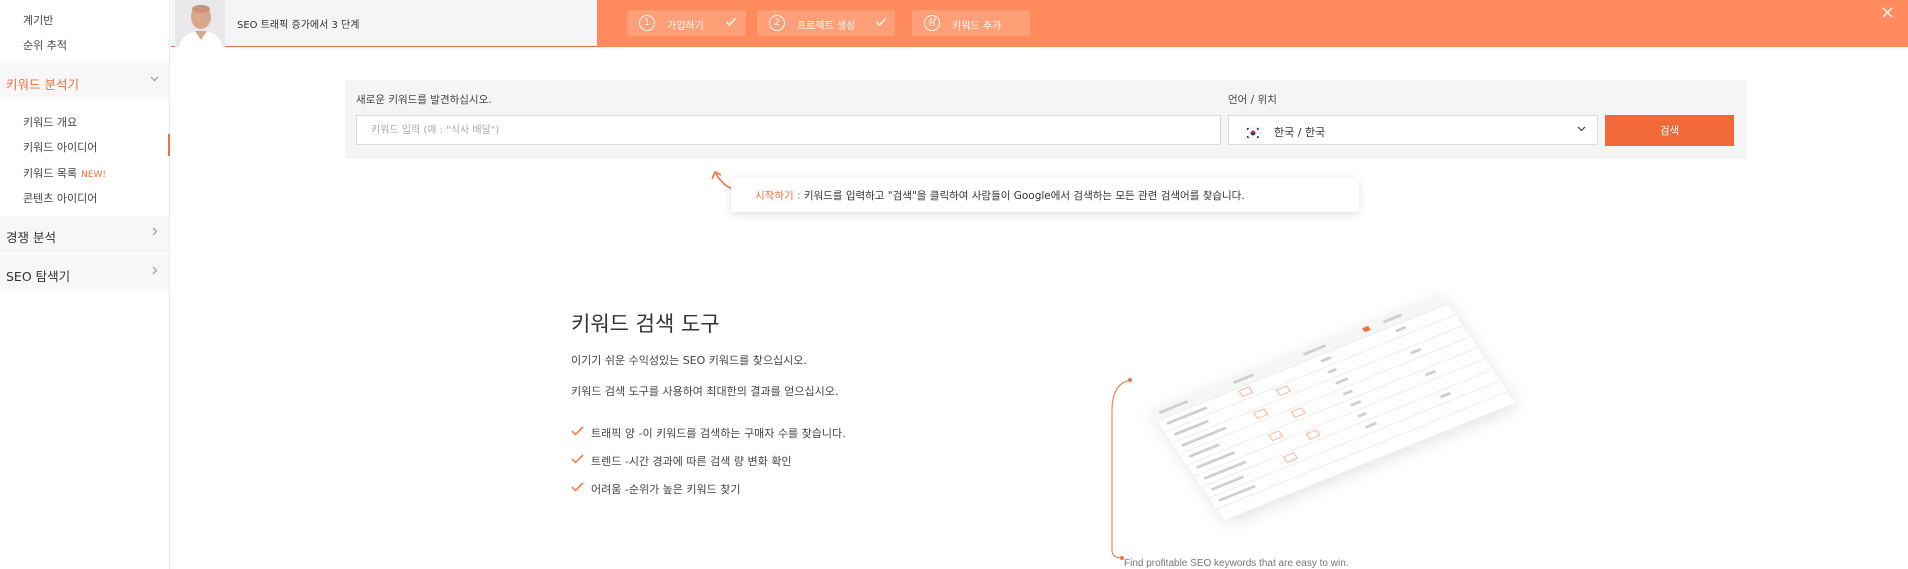  I want to click on active-indicator, so click(169, 145).